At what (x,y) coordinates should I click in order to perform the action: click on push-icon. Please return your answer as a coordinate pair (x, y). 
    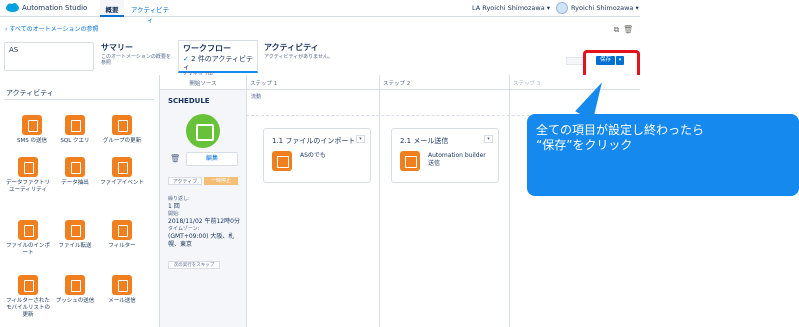
    Looking at the image, I should click on (75, 285).